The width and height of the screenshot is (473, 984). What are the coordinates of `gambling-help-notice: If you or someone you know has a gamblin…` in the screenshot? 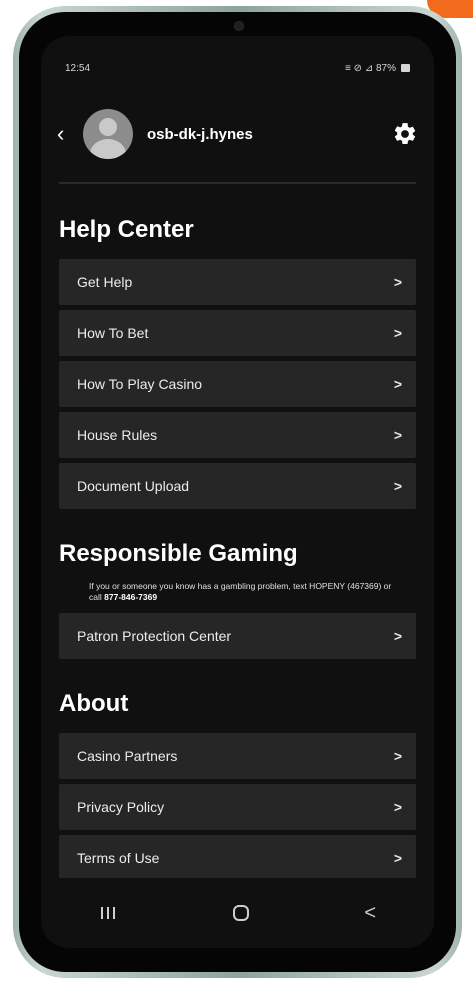 It's located at (245, 592).